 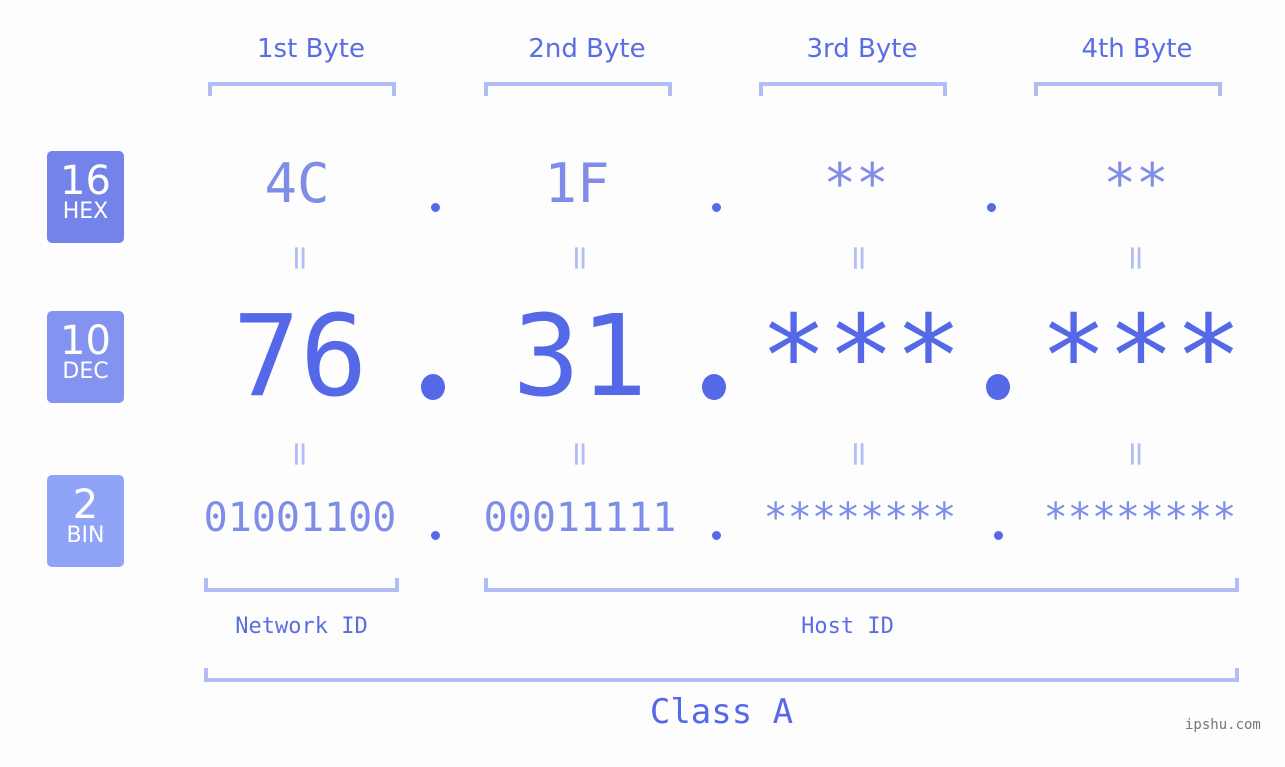 What do you see at coordinates (580, 518) in the screenshot?
I see `bin-value-2: 00011111` at bounding box center [580, 518].